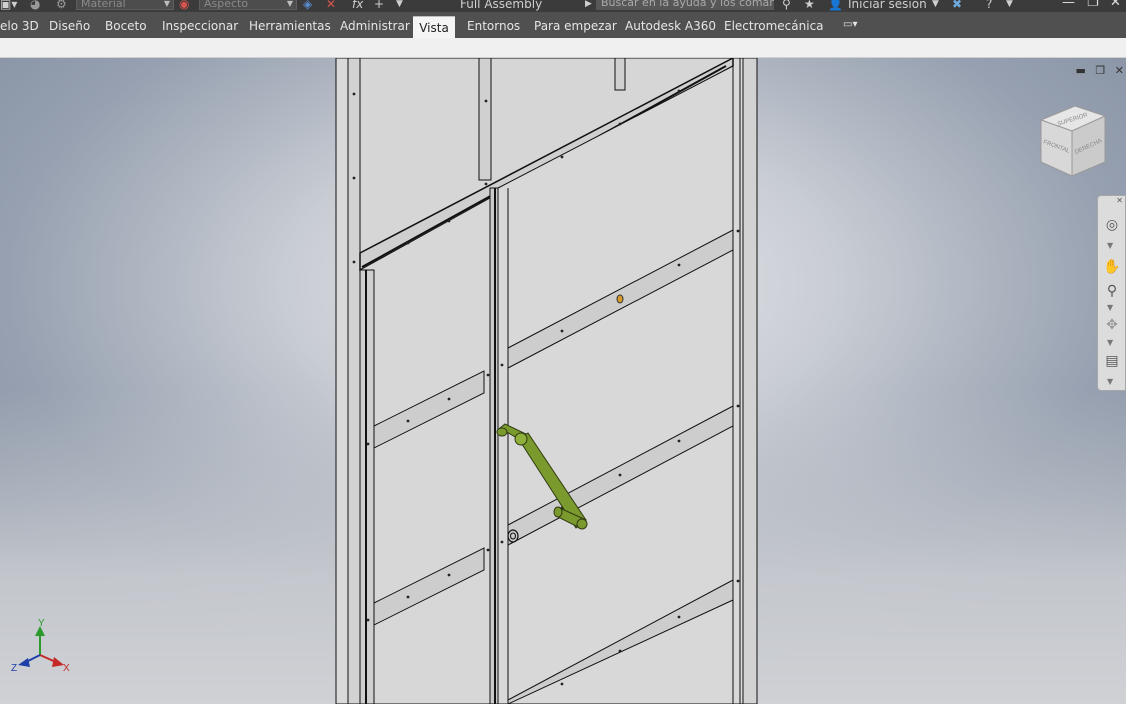 This screenshot has height=704, width=1126. I want to click on navbar-close-icon: ✕, so click(1119, 200).